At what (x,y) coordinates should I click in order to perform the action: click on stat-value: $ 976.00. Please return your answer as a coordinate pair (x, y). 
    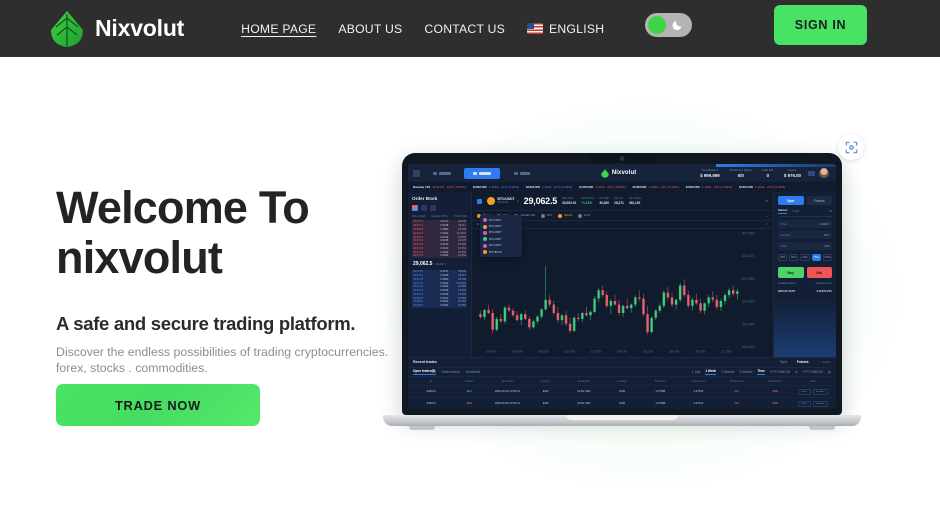
    Looking at the image, I should click on (792, 175).